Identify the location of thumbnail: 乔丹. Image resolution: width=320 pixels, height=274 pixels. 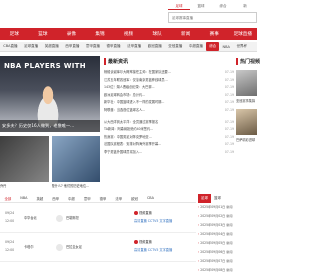
(24, 162).